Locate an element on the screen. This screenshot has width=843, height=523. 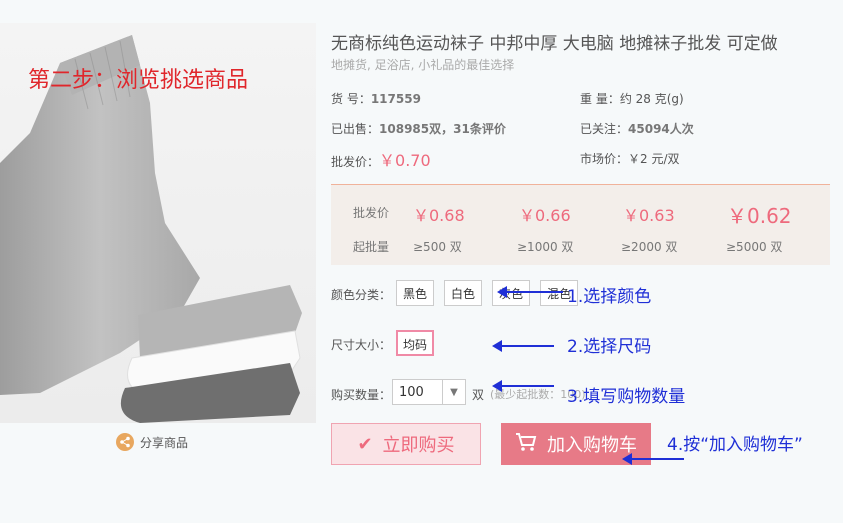
share-button: 分享商品 is located at coordinates (152, 442).